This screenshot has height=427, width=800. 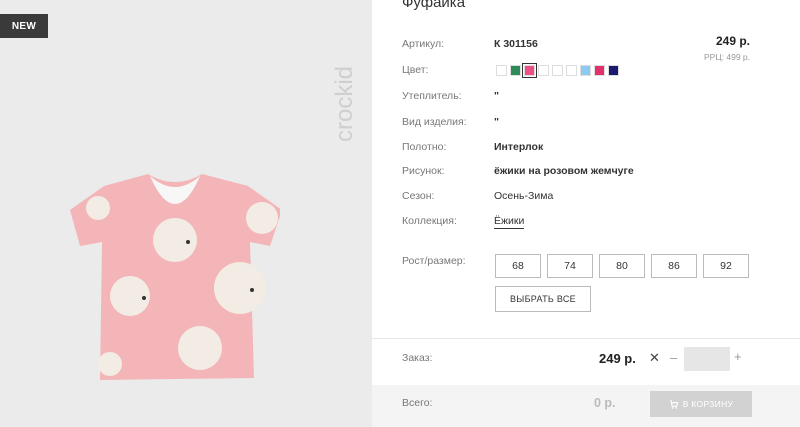 I want to click on pattern-label: Рисунок:, so click(x=423, y=171).